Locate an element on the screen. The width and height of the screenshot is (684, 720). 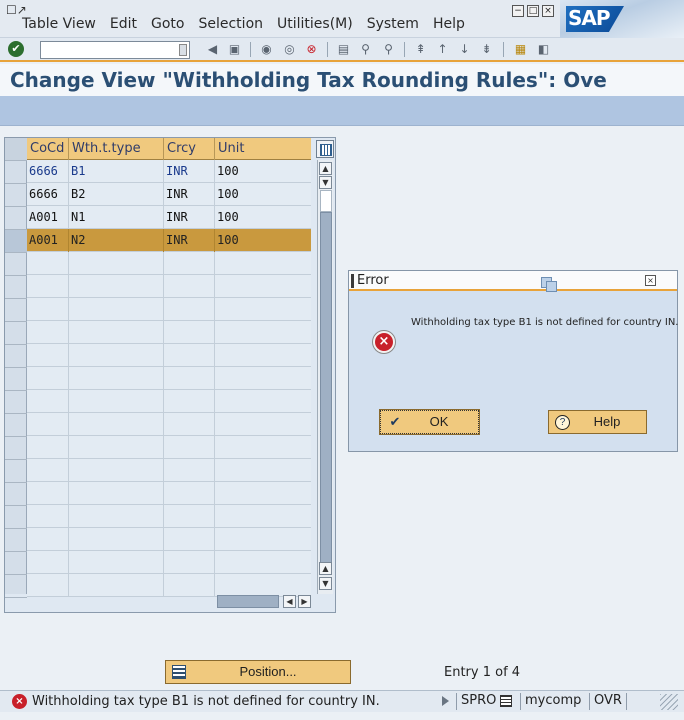
vertical-scrollbar: ▲ ▼ ▲ ▼ is located at coordinates (325, 377).